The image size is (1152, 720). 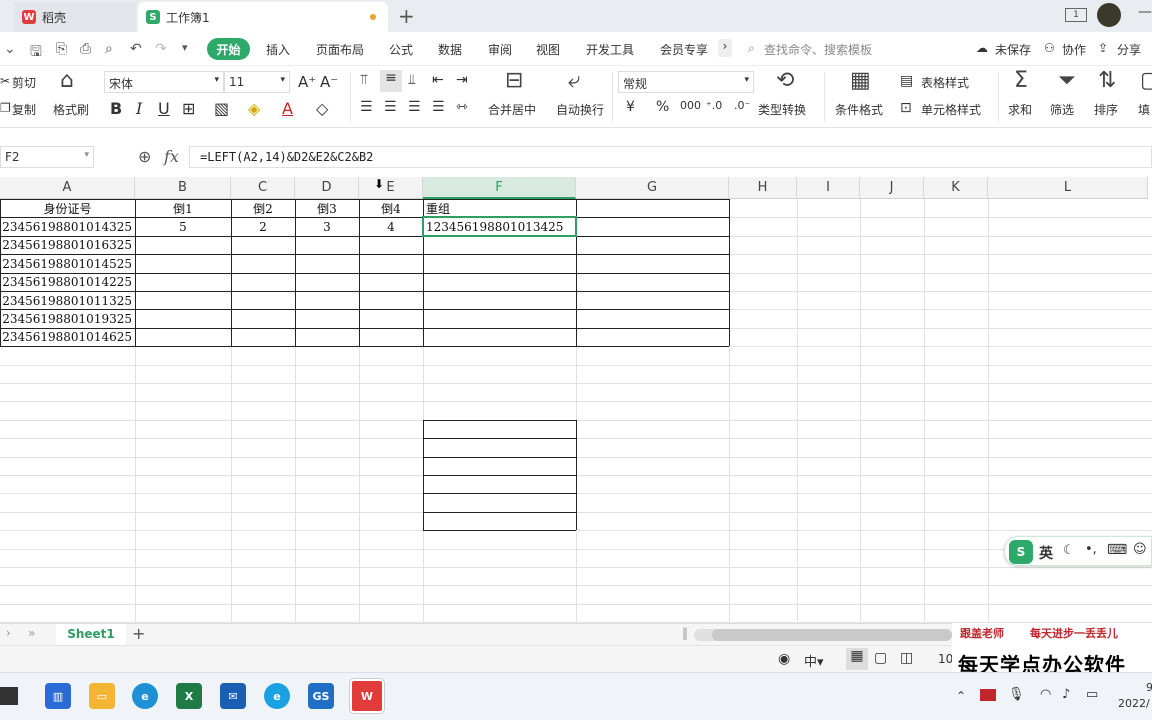 What do you see at coordinates (1149, 687) in the screenshot?
I see `clock-time: 9` at bounding box center [1149, 687].